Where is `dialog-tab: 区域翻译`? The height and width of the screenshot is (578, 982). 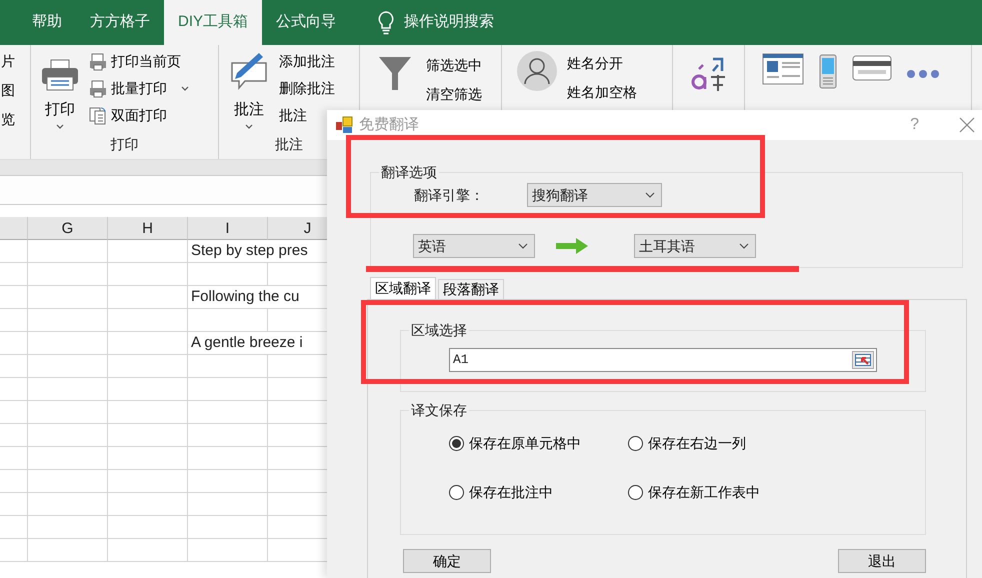
dialog-tab: 区域翻译 is located at coordinates (403, 288).